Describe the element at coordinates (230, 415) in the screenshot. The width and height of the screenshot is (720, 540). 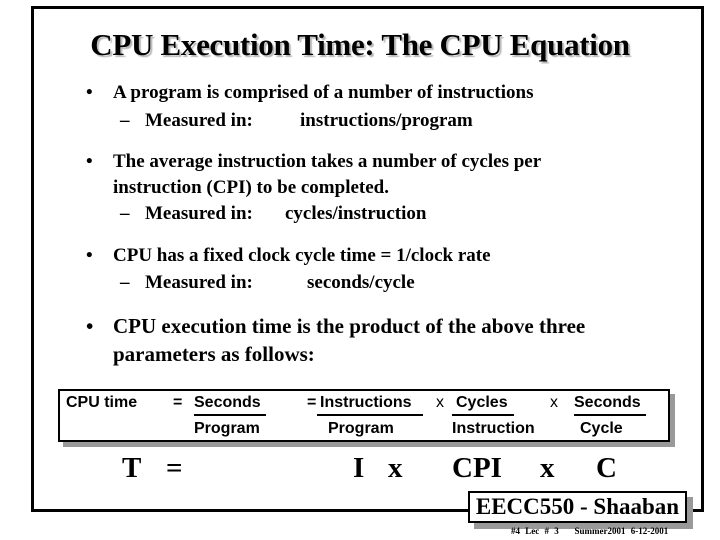
I see `fraction-1-bar` at that location.